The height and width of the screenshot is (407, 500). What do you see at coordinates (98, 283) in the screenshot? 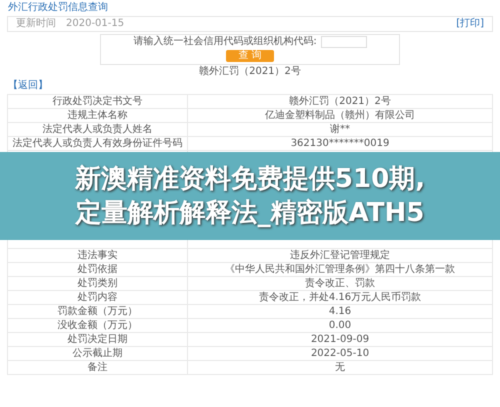
I see `table-cell: 处罚类别` at bounding box center [98, 283].